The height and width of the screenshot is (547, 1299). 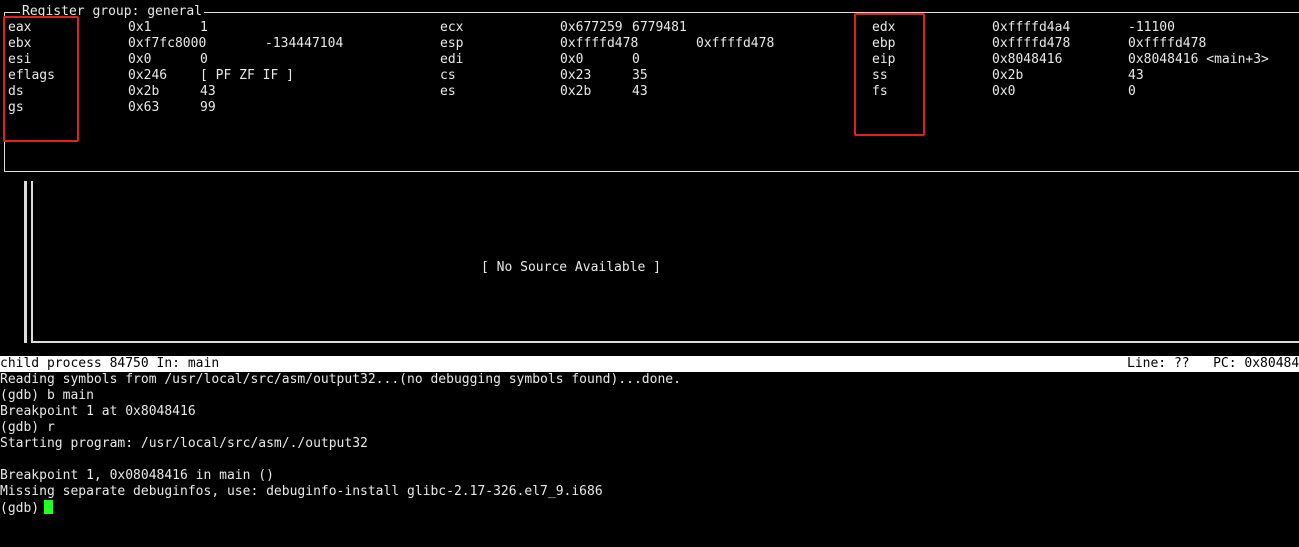 I want to click on register-val: [ PF ZF IF ], so click(x=247, y=75).